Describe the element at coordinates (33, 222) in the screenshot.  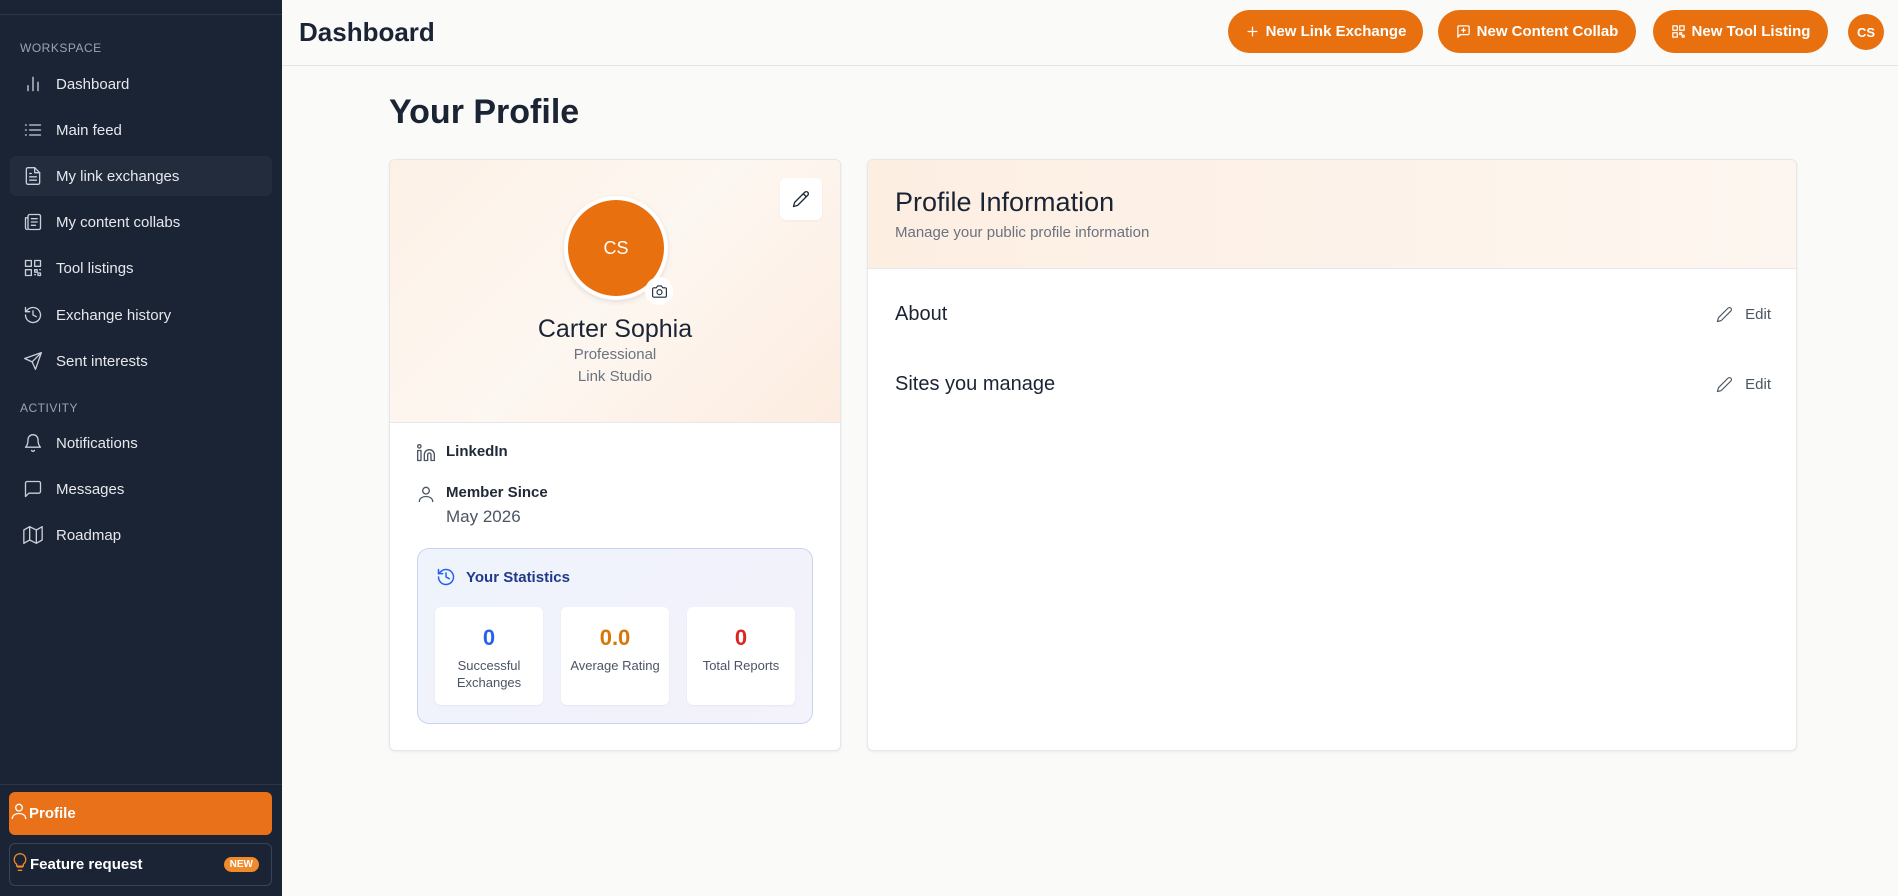
I see `newspaper-icon` at that location.